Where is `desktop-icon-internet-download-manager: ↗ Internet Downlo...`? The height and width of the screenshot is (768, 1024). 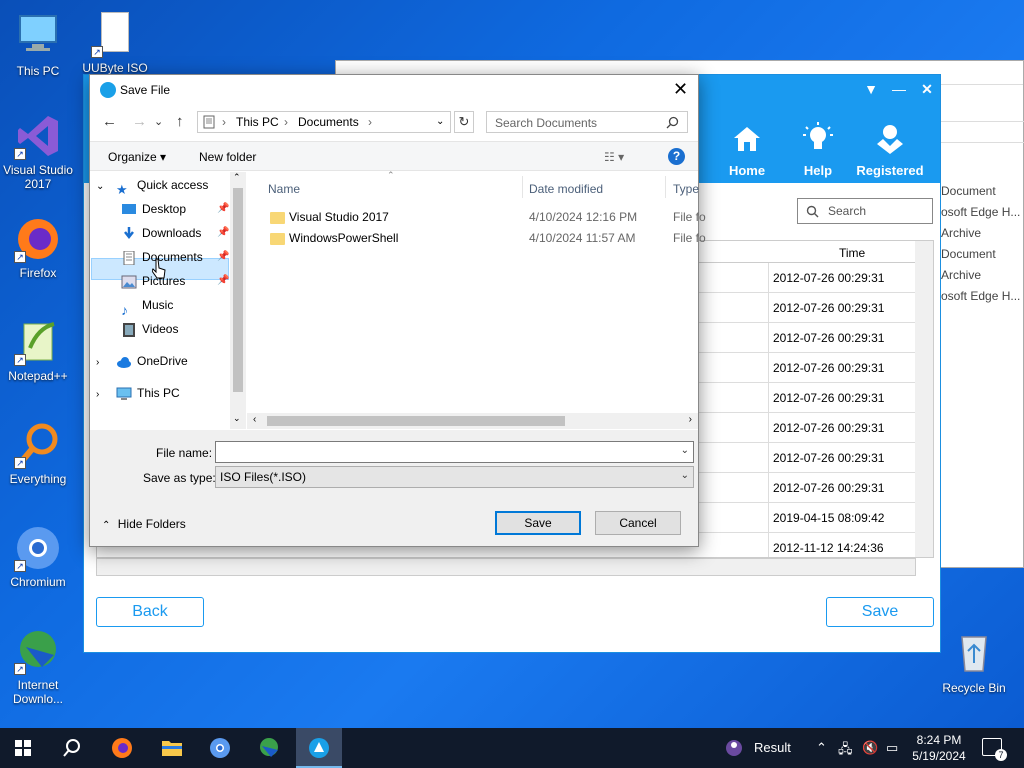 desktop-icon-internet-download-manager: ↗ Internet Downlo... is located at coordinates (38, 666).